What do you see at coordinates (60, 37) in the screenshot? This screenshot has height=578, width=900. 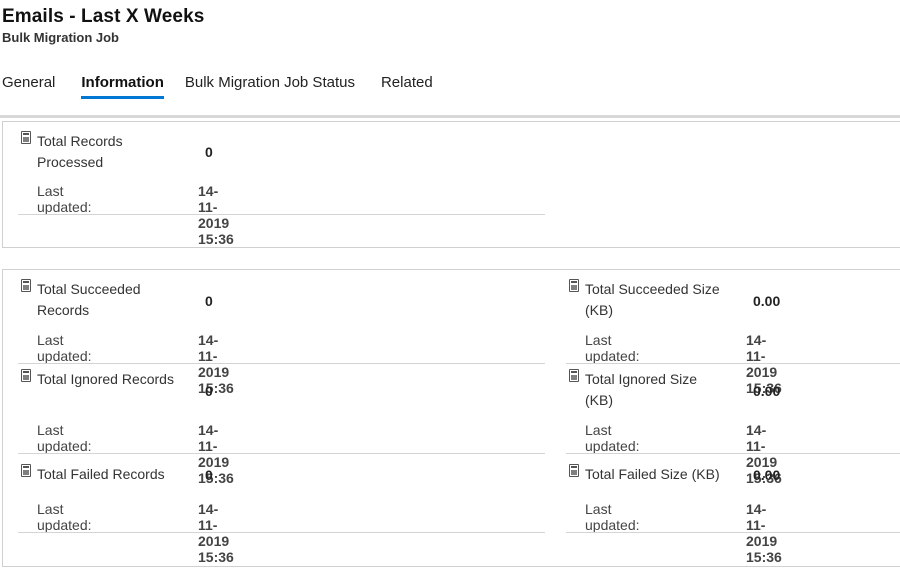 I see `entity-name: Bulk Migration Job` at bounding box center [60, 37].